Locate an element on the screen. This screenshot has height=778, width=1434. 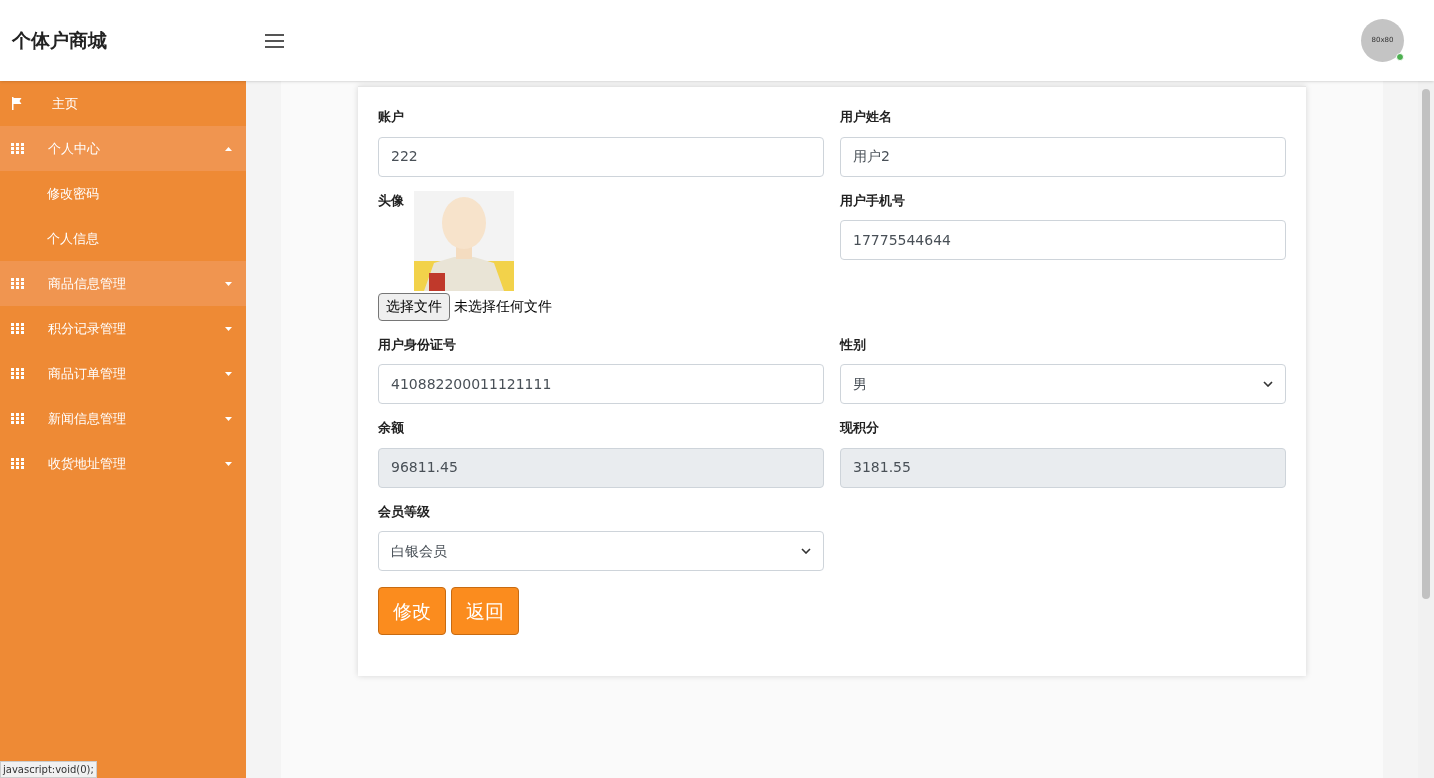
sidebar-item: 积分记录管理 is located at coordinates (123, 328).